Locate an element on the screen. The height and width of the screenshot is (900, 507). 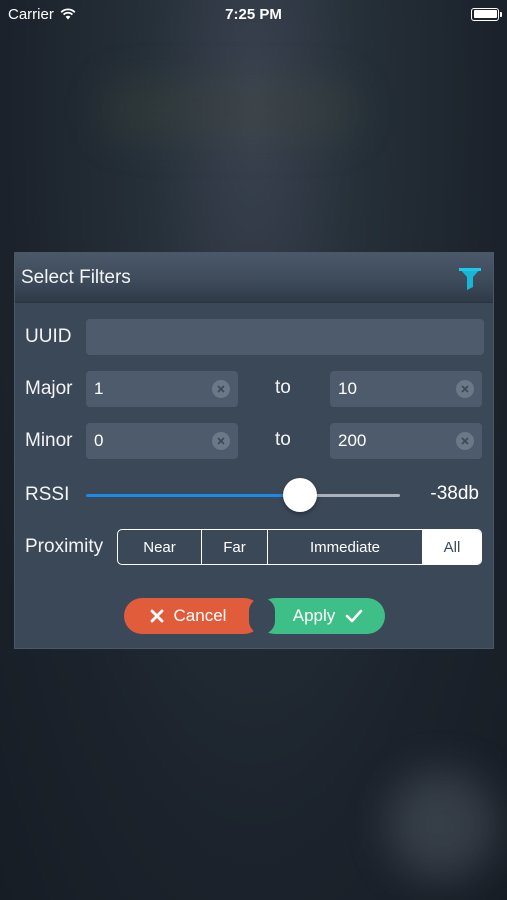
minor-from-value: 0 is located at coordinates (99, 440).